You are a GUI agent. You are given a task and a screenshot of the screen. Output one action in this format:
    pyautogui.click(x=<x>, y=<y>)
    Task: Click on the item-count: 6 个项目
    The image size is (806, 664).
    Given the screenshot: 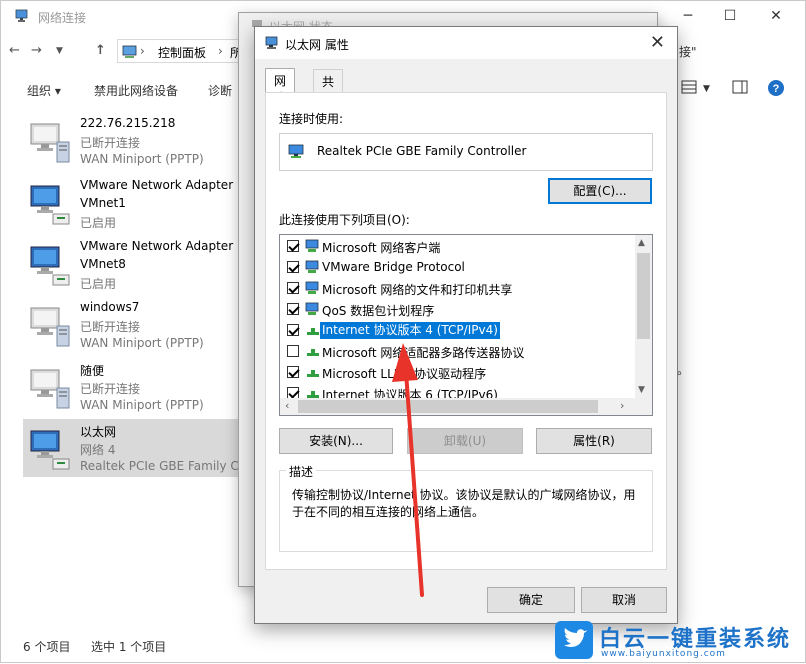 What is the action you would take?
    pyautogui.click(x=47, y=647)
    